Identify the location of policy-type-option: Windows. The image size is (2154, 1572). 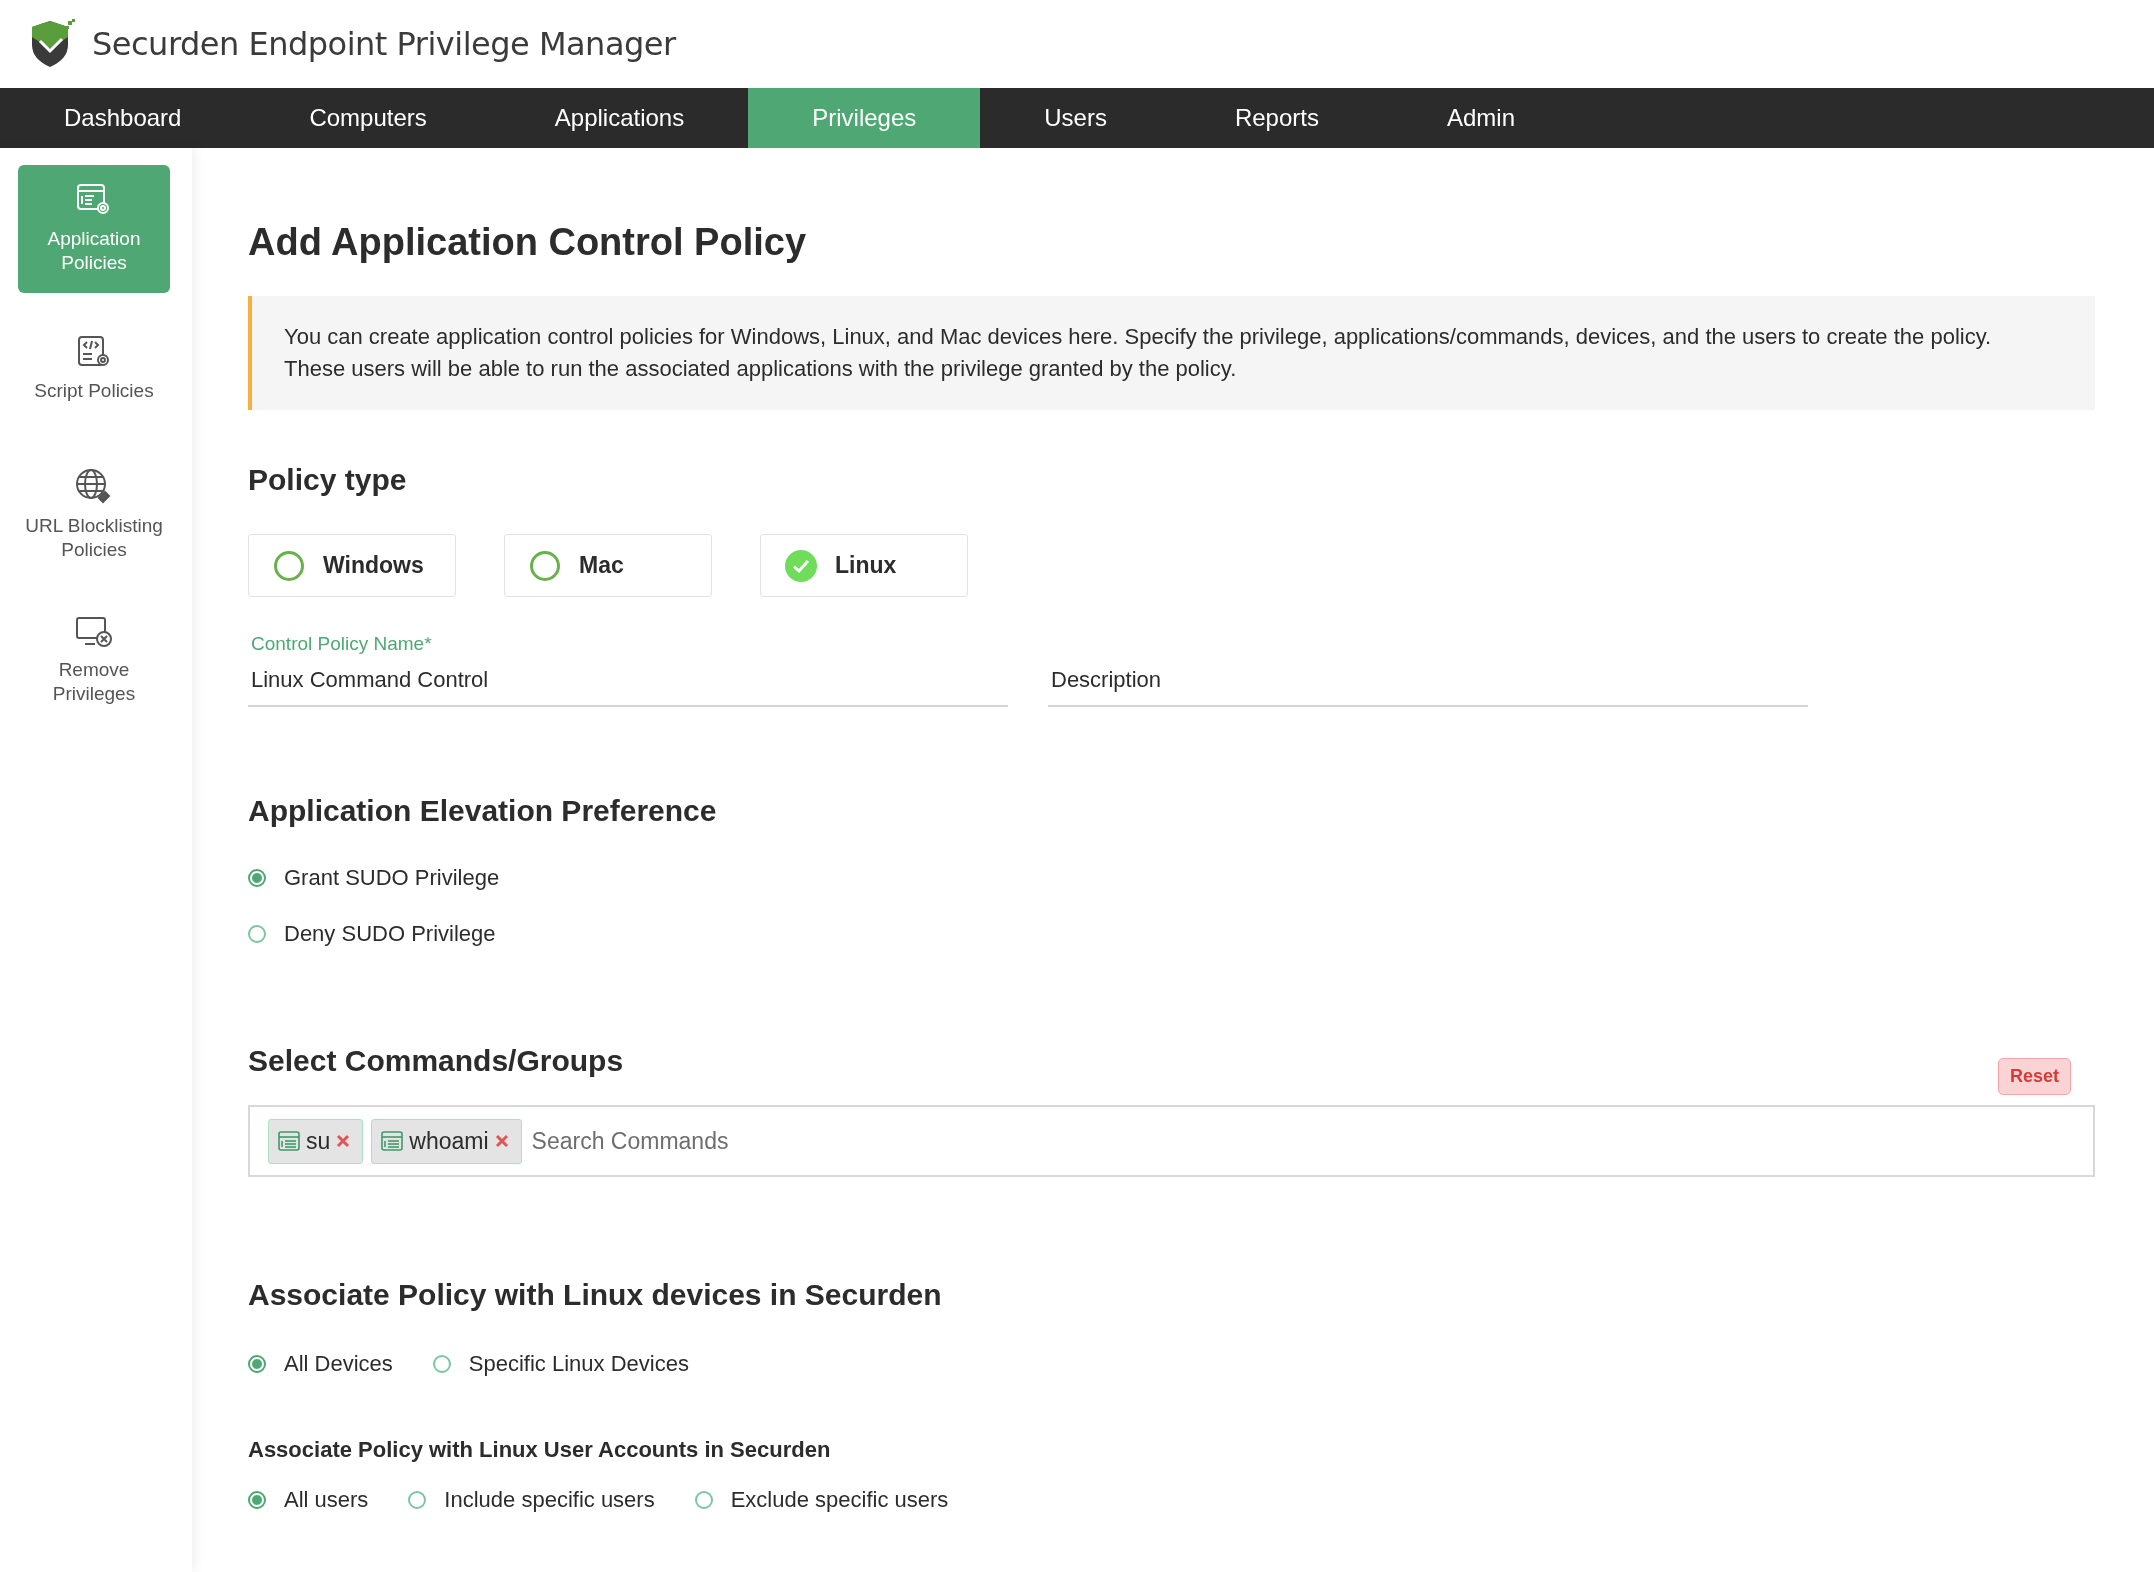
(352, 565).